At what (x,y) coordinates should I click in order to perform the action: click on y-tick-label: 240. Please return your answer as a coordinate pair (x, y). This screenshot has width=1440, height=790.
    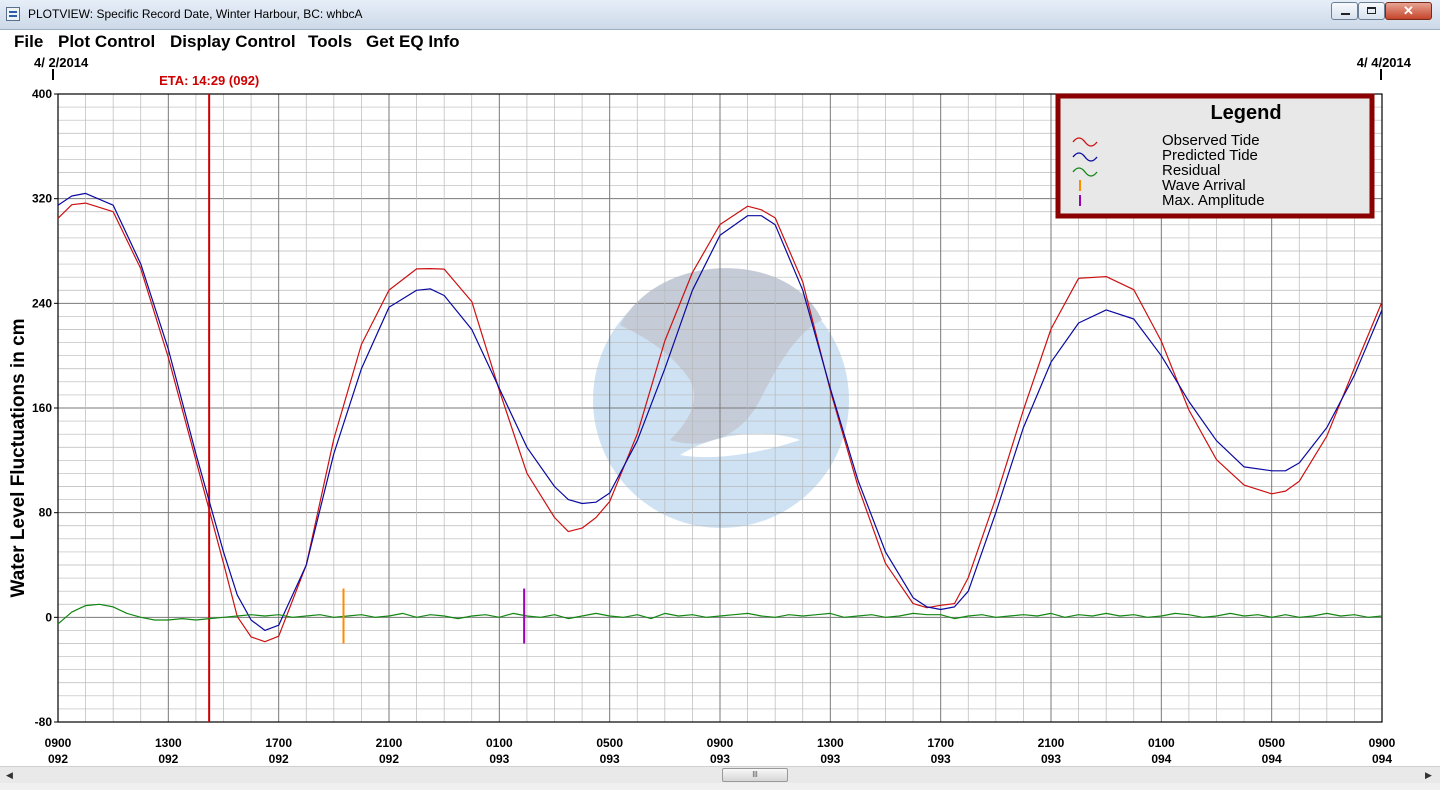
    Looking at the image, I should click on (42, 303).